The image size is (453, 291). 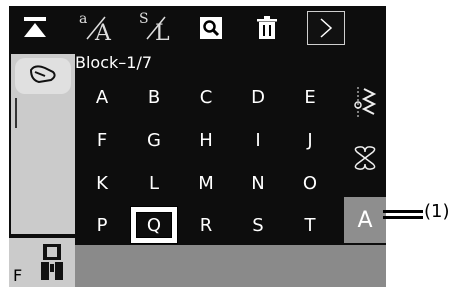 I want to click on decorative-stitch-button, so click(x=365, y=158).